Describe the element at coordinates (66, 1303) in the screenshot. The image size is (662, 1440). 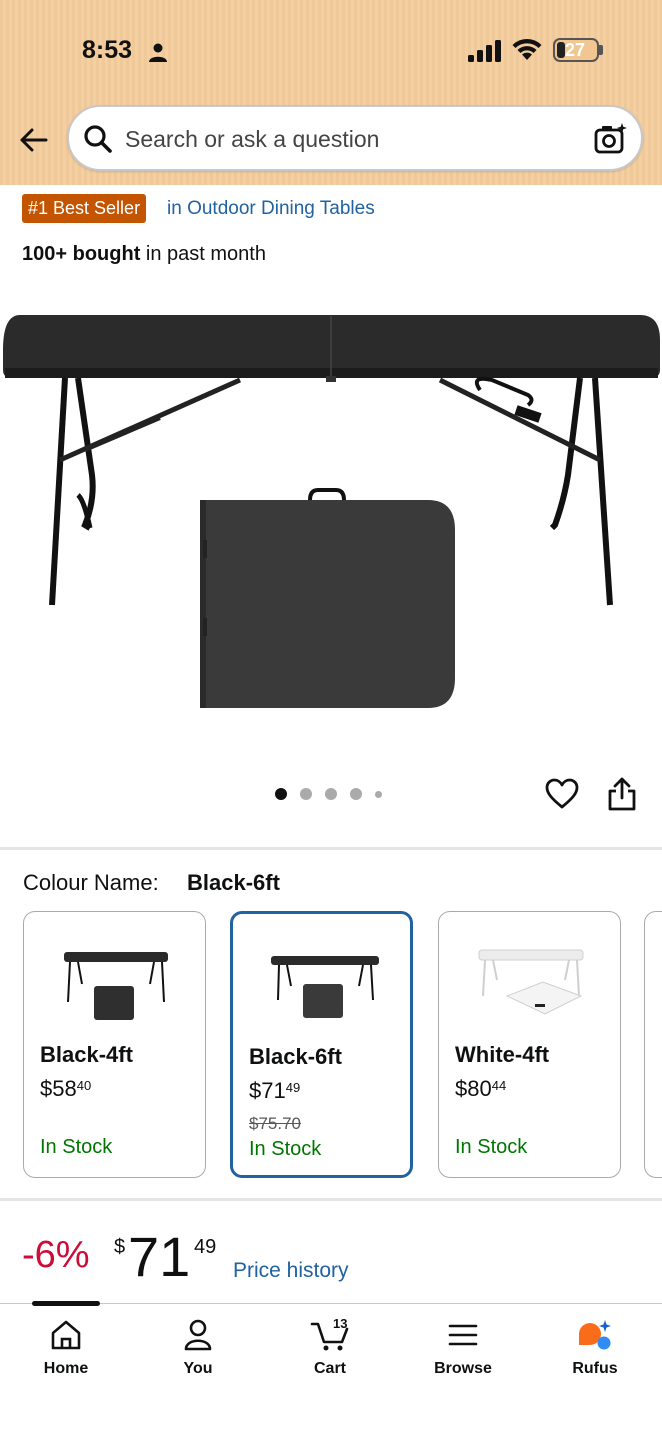
I see `tab-active-indicator` at that location.